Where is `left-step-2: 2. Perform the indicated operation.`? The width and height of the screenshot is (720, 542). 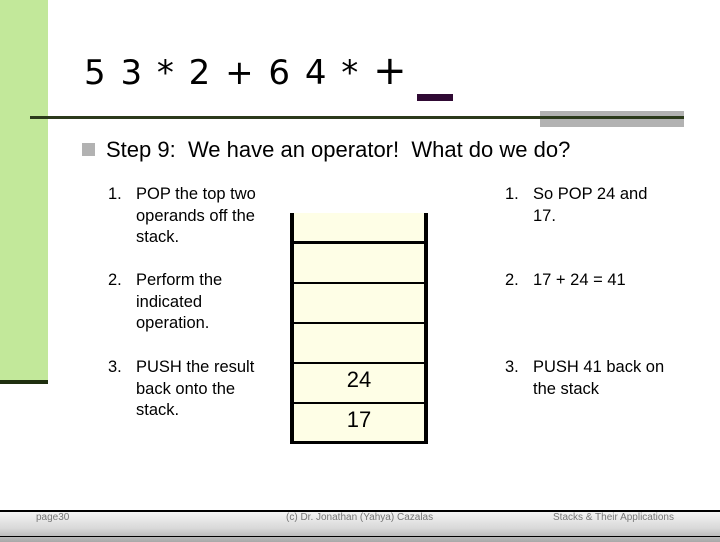 left-step-2: 2. Perform the indicated operation. is located at coordinates (183, 302).